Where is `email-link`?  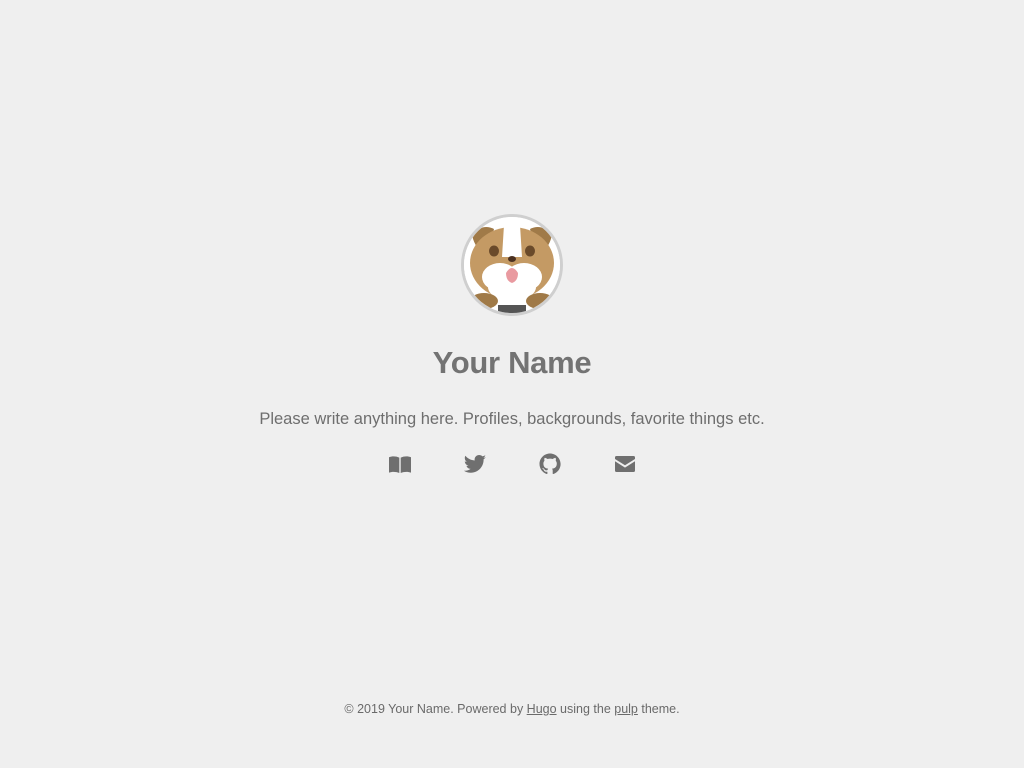
email-link is located at coordinates (625, 464).